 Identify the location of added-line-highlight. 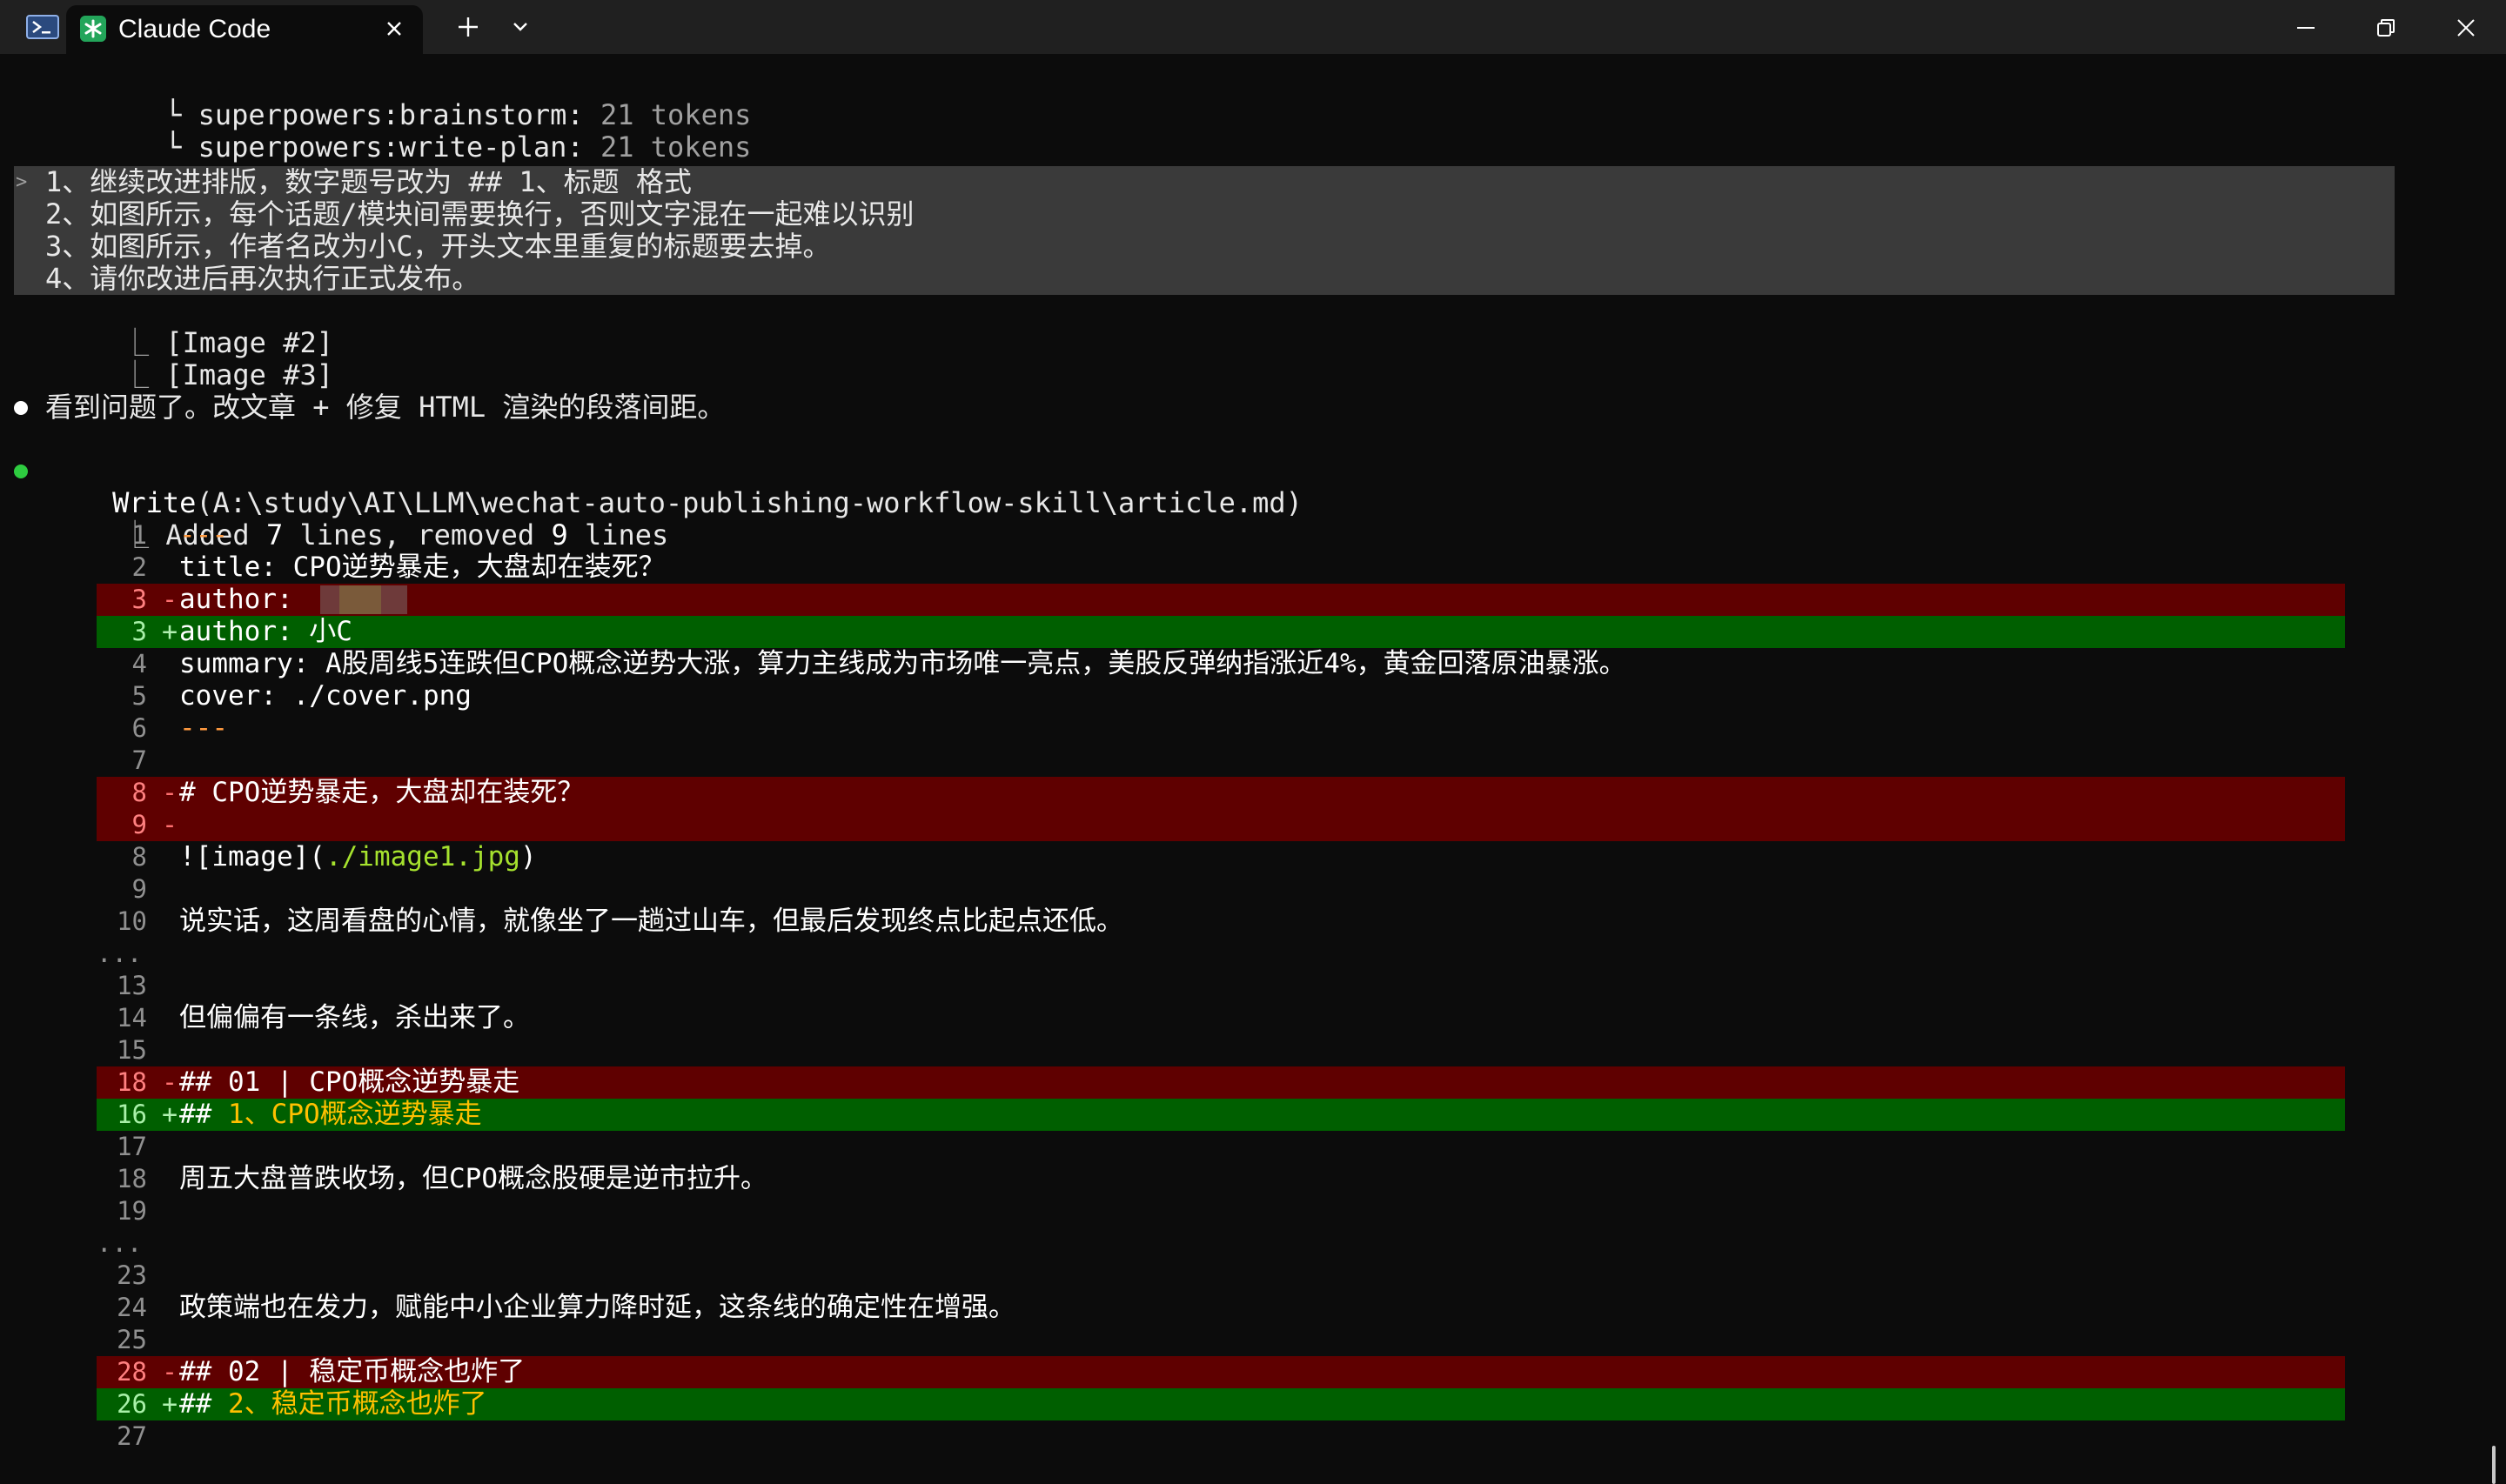
(1221, 632).